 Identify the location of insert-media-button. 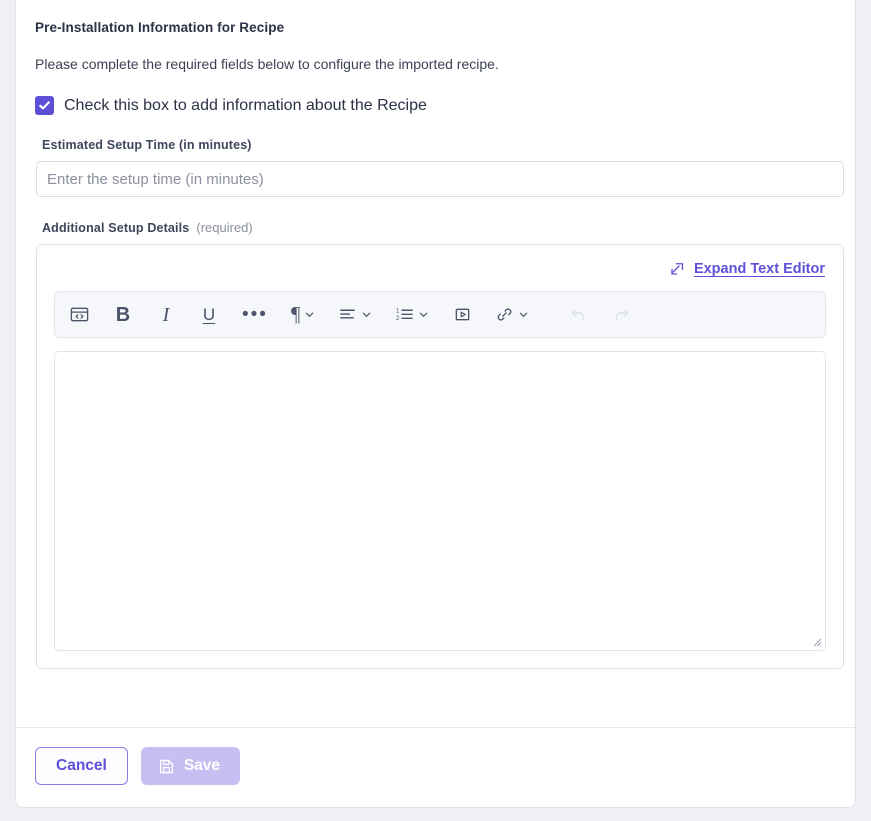
(462, 315).